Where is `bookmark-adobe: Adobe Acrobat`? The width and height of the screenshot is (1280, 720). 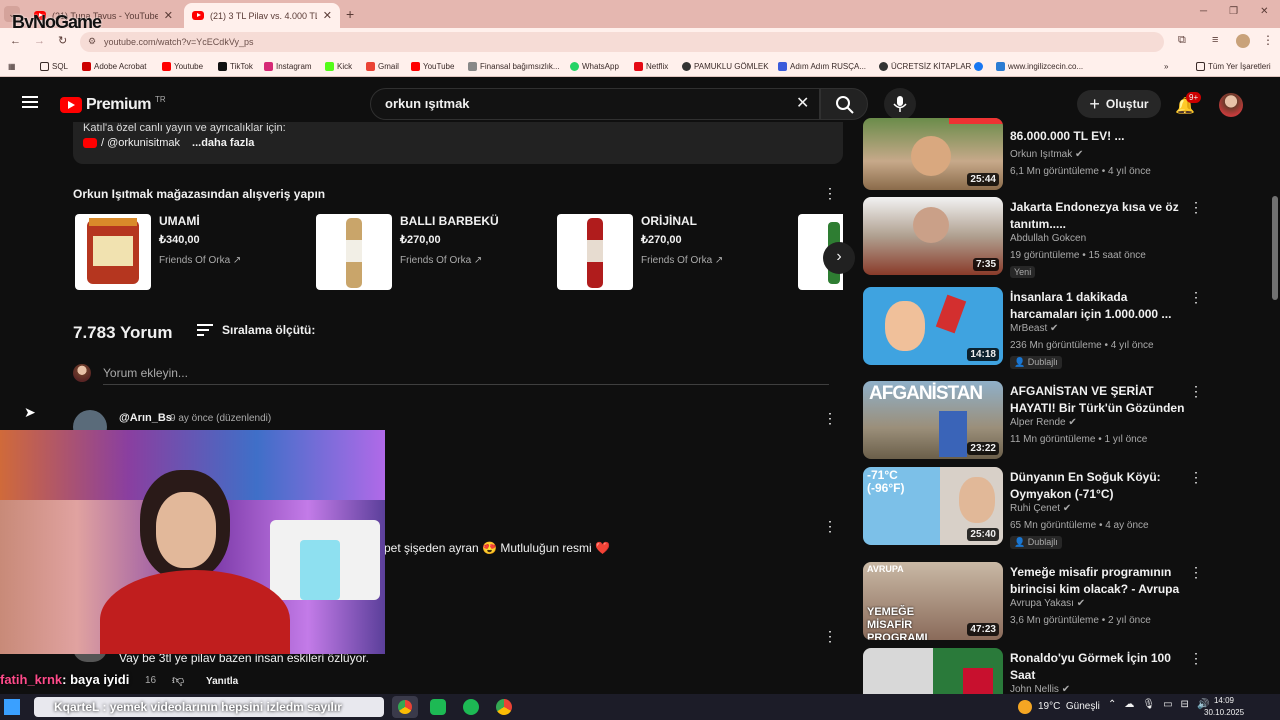
bookmark-adobe: Adobe Acrobat is located at coordinates (114, 66).